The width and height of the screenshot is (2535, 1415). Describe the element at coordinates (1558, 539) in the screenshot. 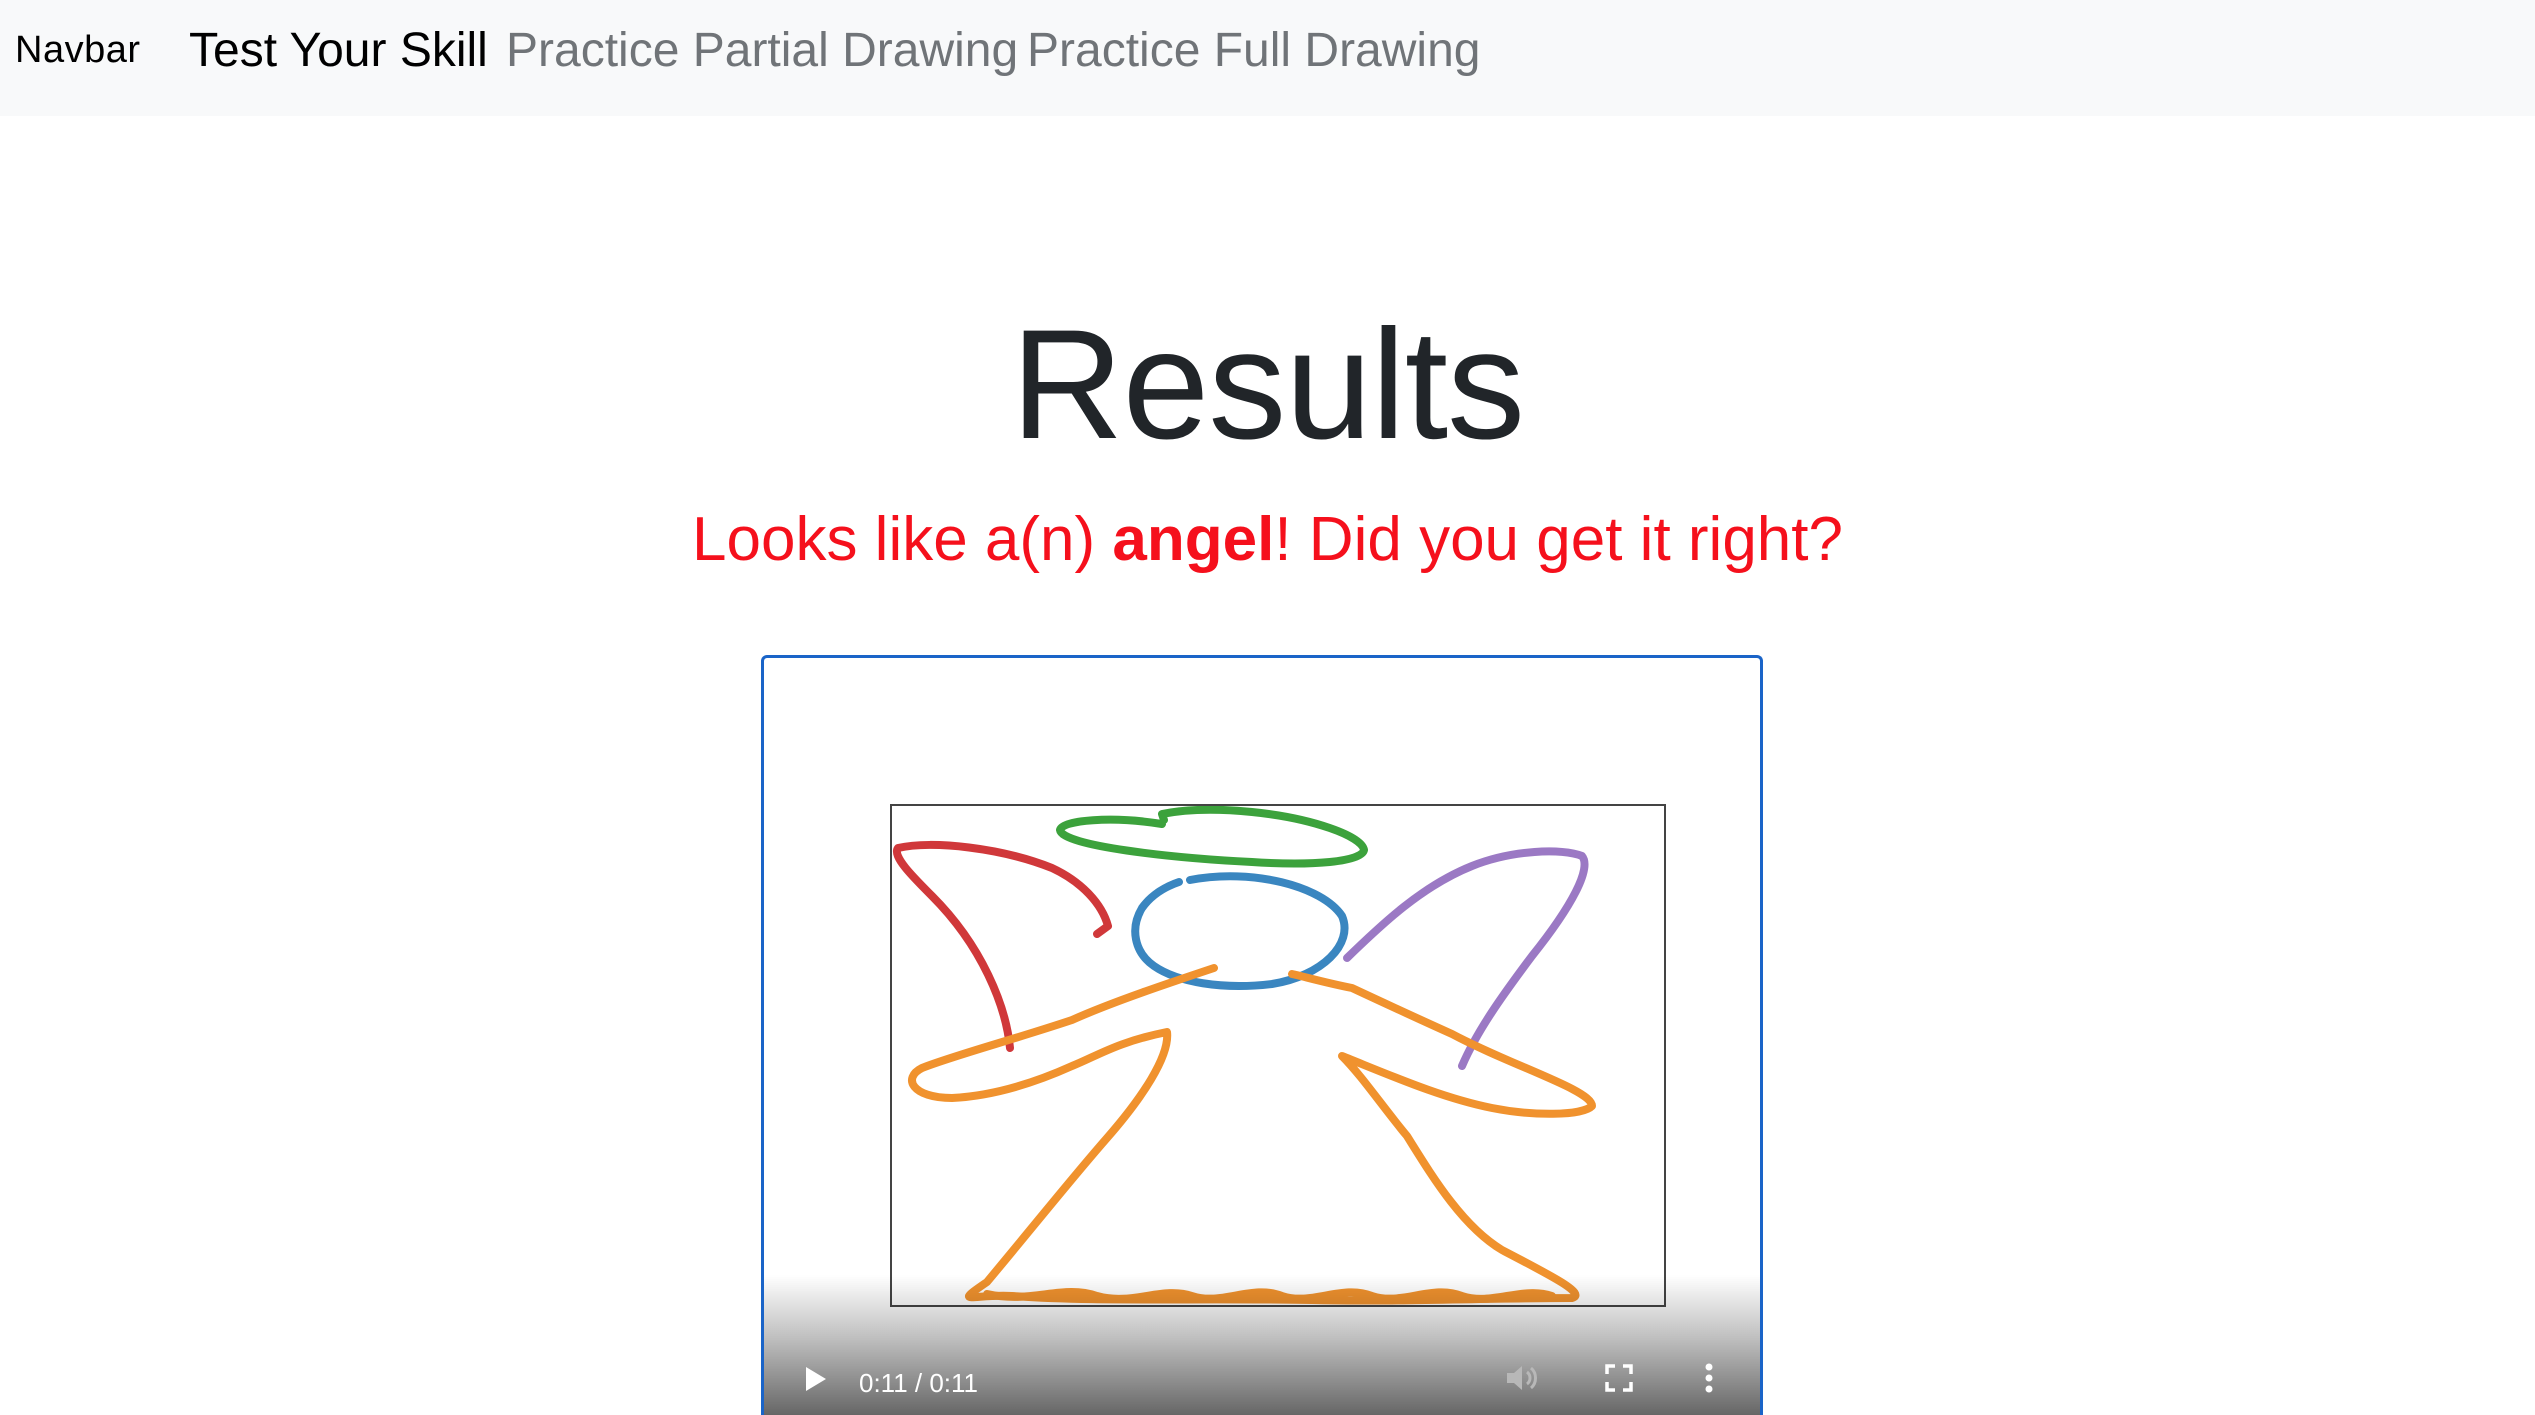

I see `result-suffix: ! Did you get it right?` at that location.